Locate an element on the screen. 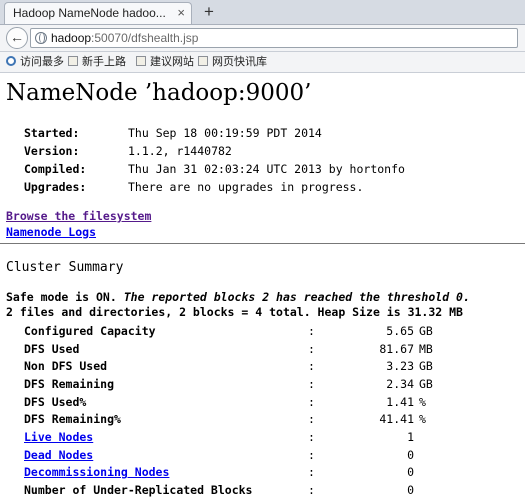  bookmark-label: 网页快讯库 is located at coordinates (239, 62).